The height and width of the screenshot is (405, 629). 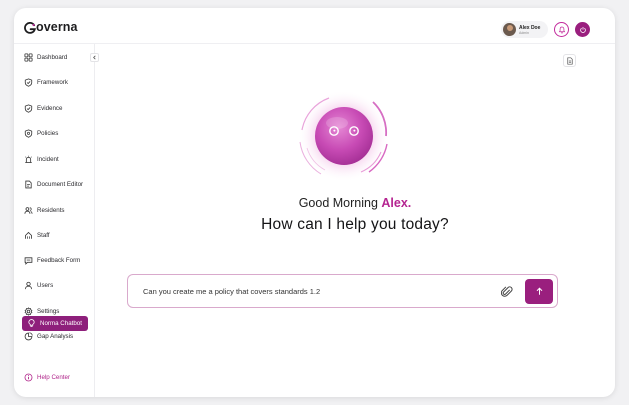 I want to click on sidebar-item-norma-chatbot: Norma Chatbot, so click(x=55, y=323).